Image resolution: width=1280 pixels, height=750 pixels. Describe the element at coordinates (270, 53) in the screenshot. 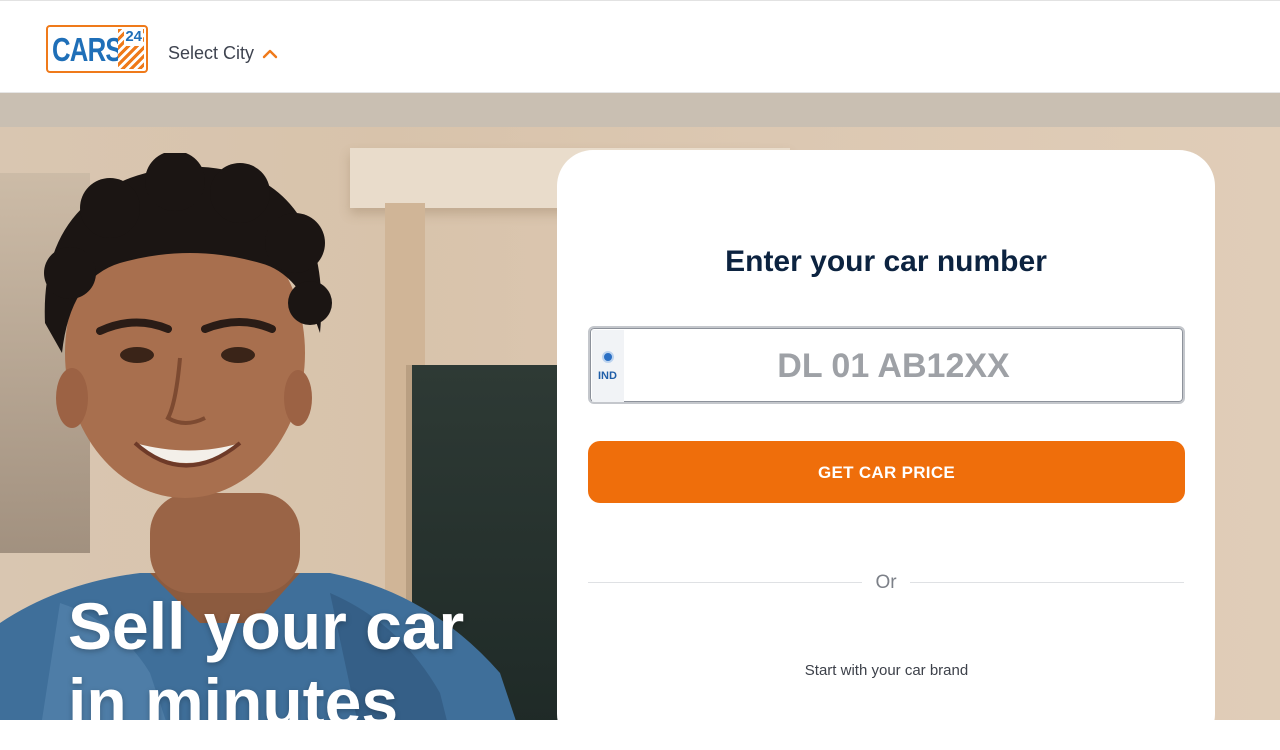

I see `chevron-up-icon` at that location.